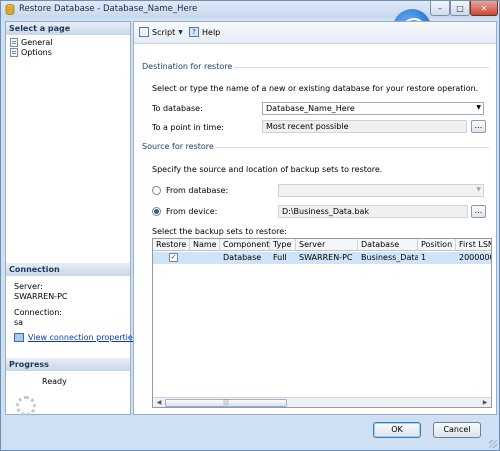 This screenshot has height=451, width=500. Describe the element at coordinates (37, 42) in the screenshot. I see `sidebar-item-label: General` at that location.